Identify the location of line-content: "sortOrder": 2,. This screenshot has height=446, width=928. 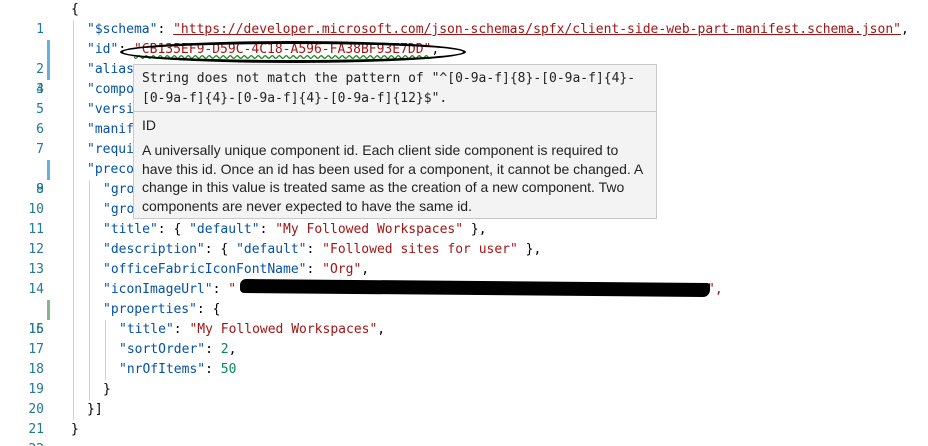
(178, 349).